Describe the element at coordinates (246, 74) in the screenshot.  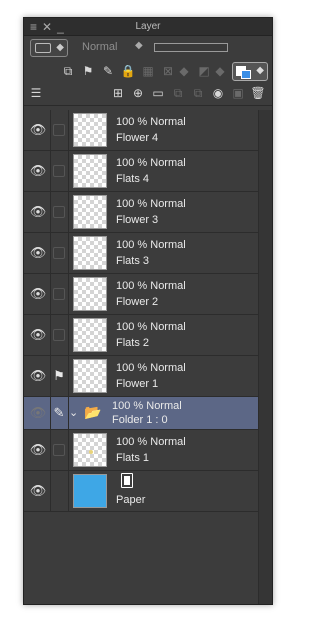
I see `color-mode-square-blue` at that location.